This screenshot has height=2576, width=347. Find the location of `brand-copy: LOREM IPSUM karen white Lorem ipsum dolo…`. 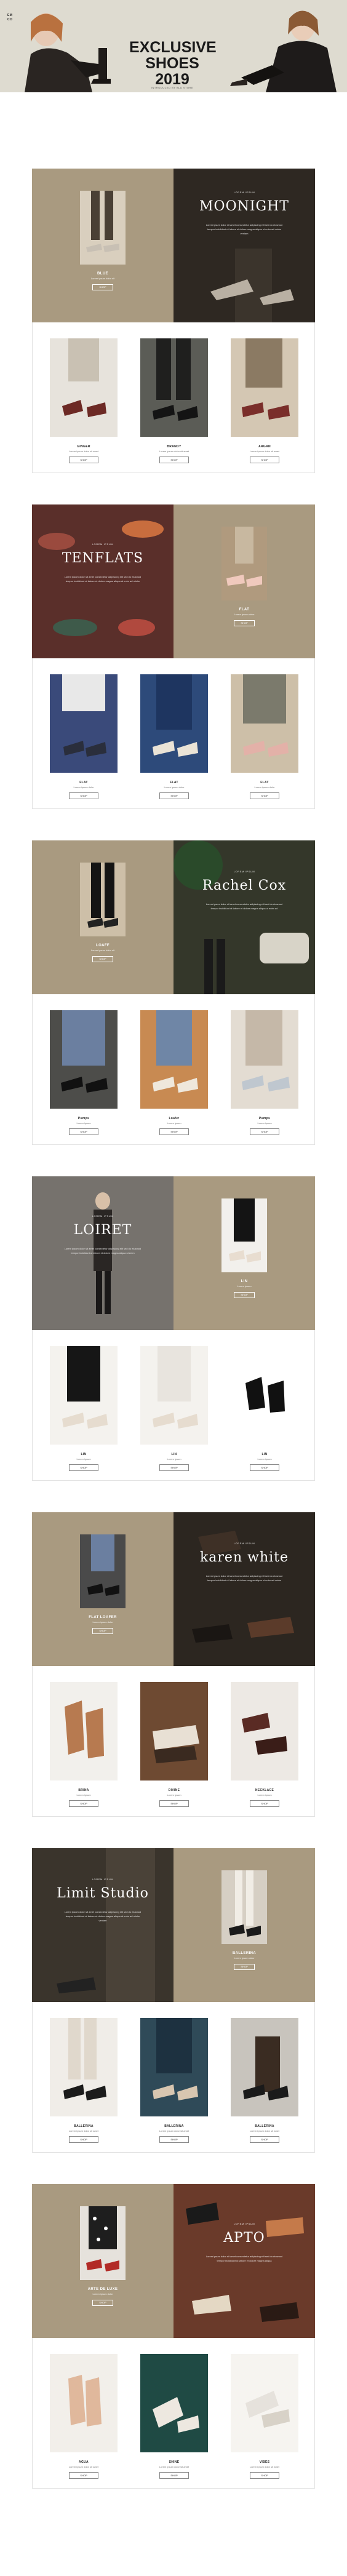

brand-copy: LOREM IPSUM karen white Lorem ipsum dolo… is located at coordinates (245, 1562).